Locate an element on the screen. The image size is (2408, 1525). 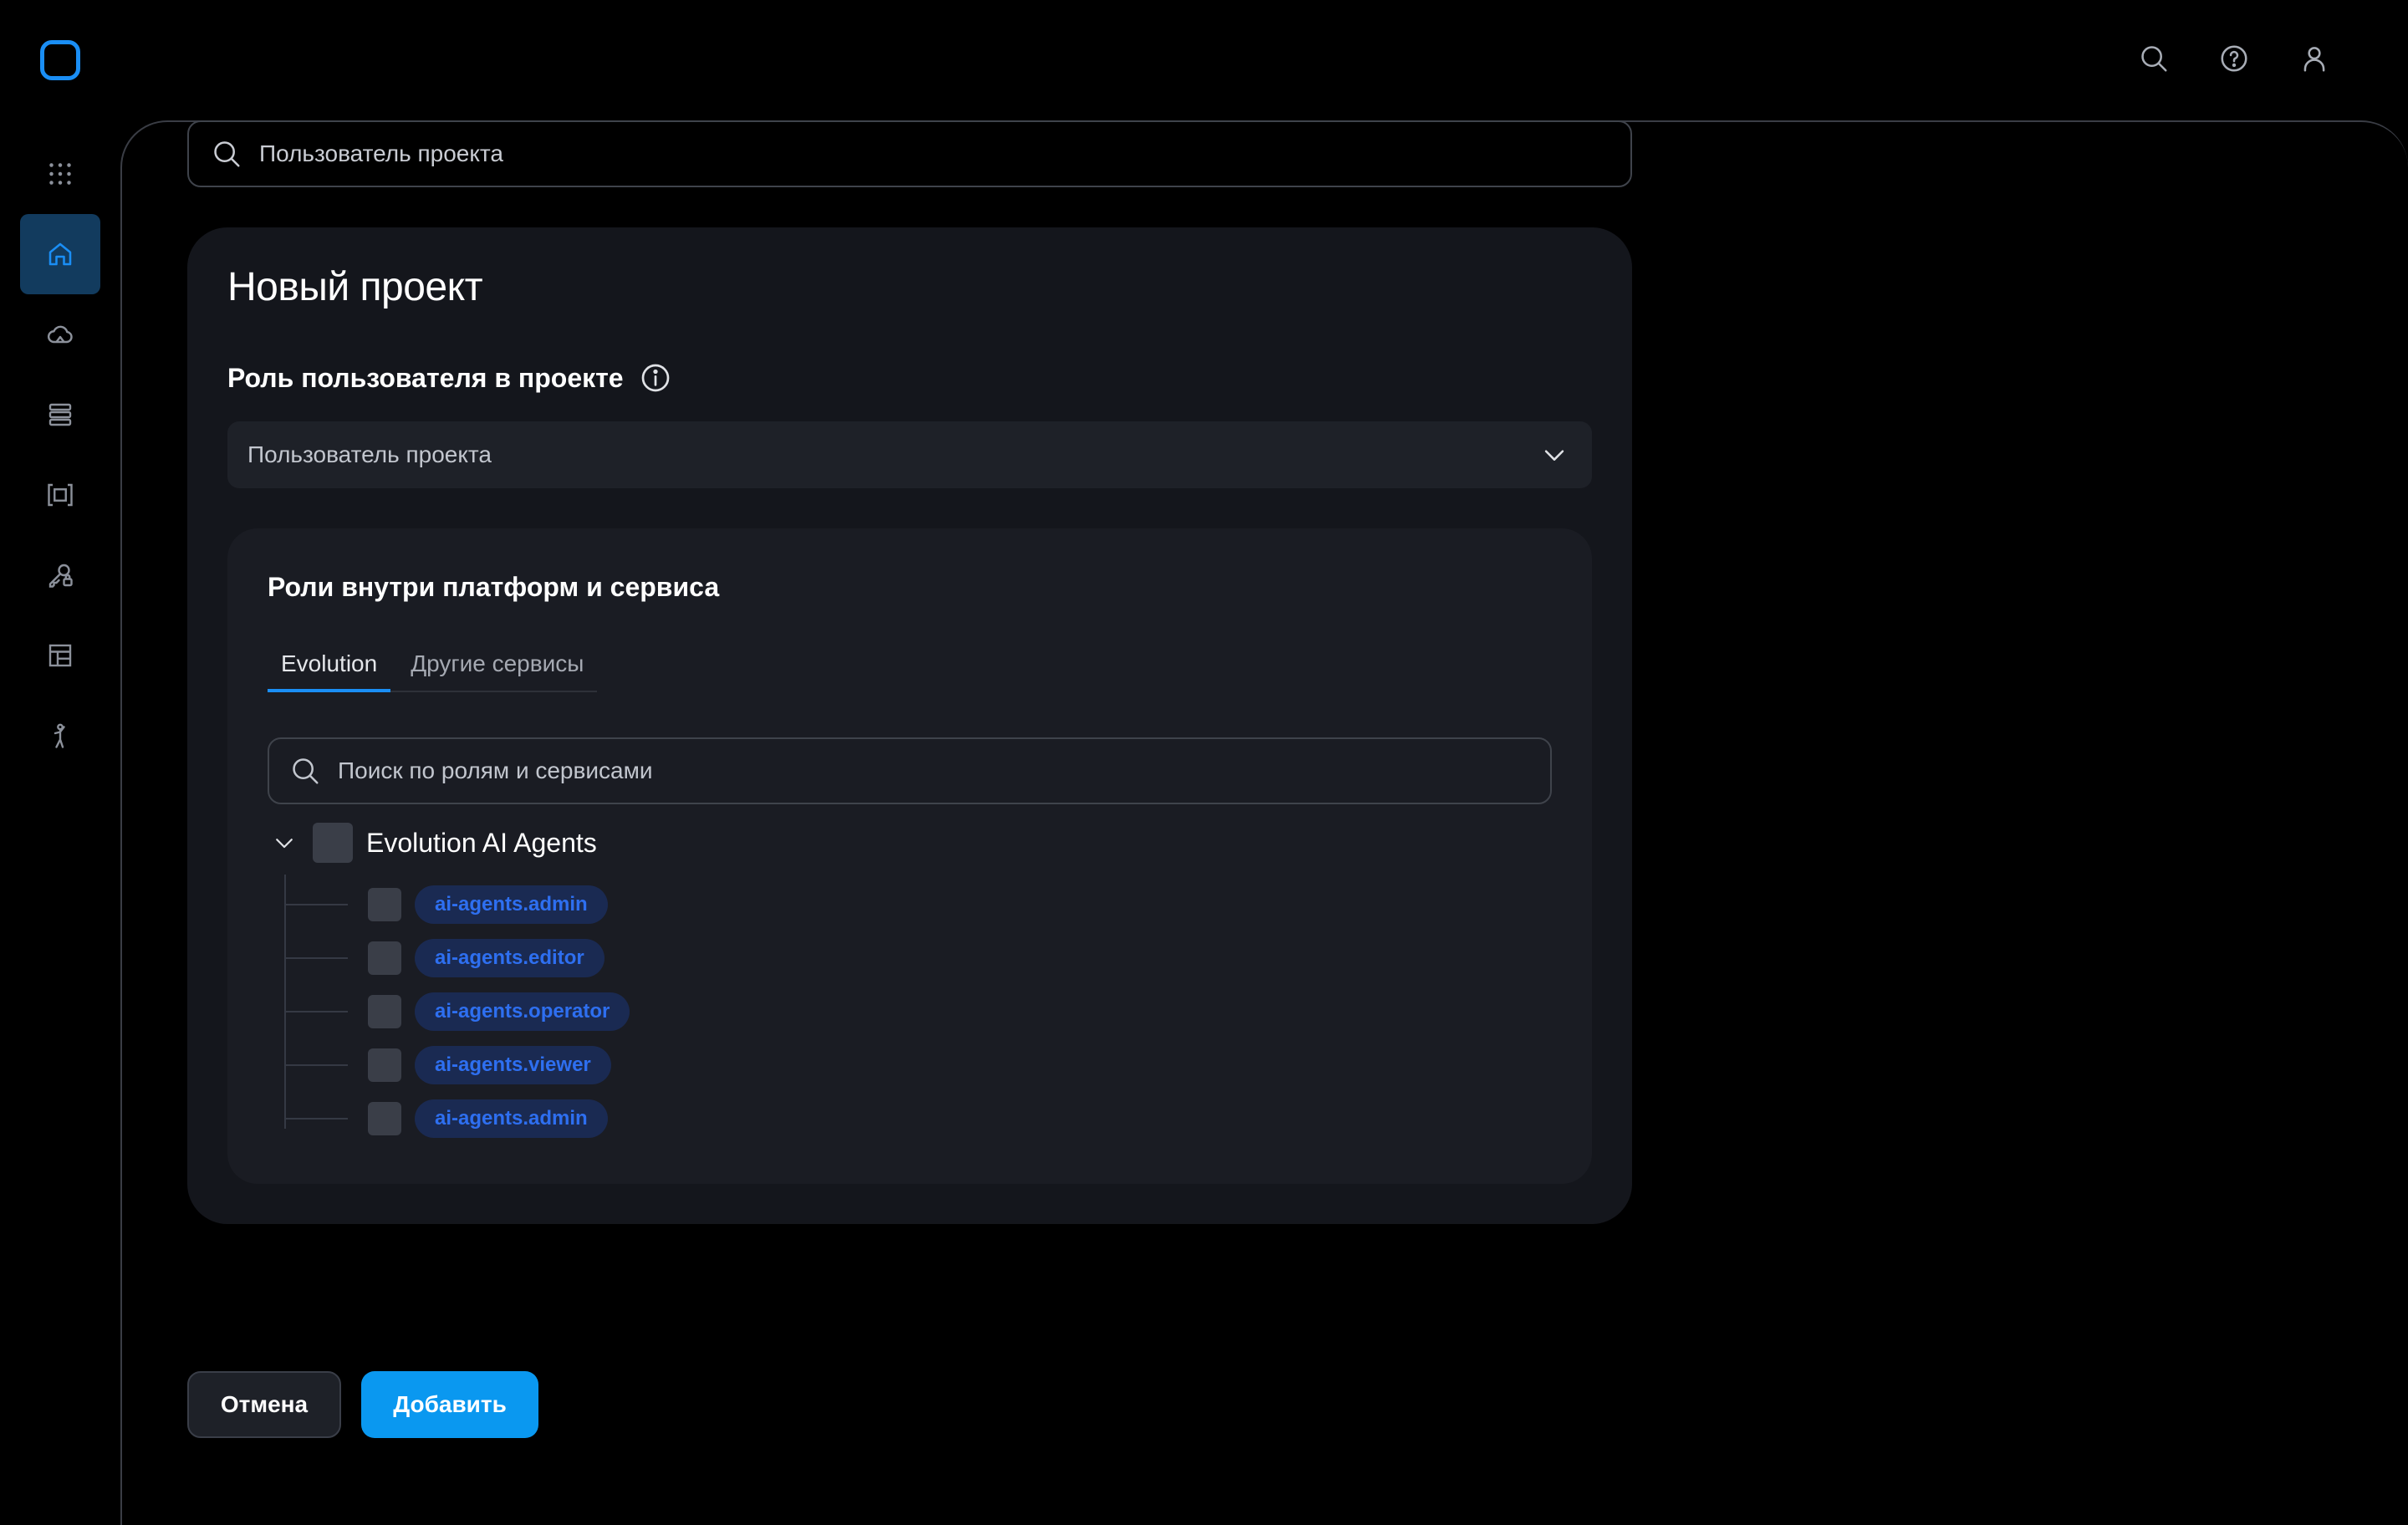
database-icon is located at coordinates (60, 414).